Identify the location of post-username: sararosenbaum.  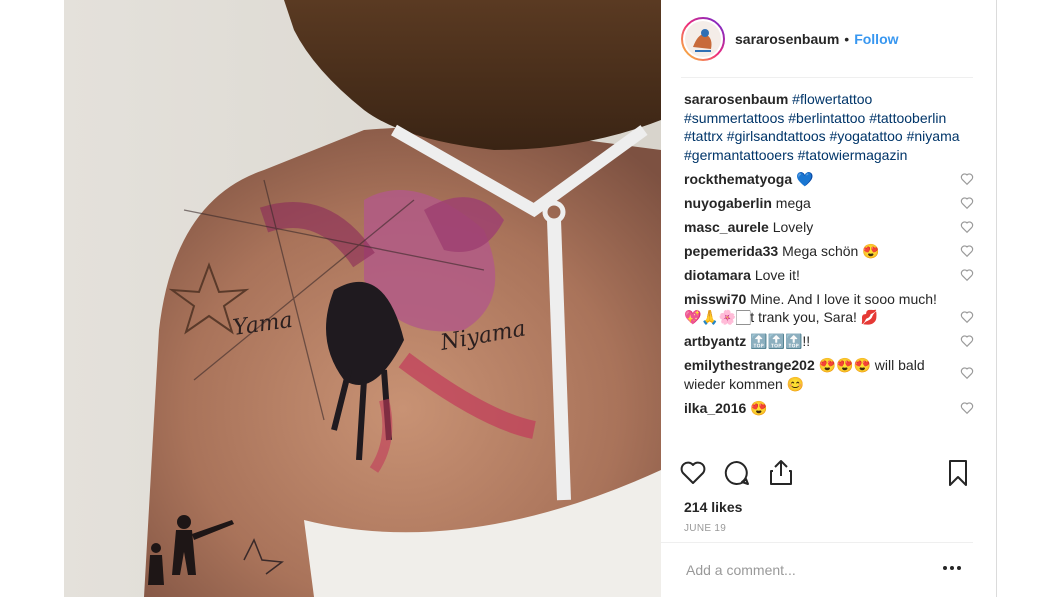
(787, 39).